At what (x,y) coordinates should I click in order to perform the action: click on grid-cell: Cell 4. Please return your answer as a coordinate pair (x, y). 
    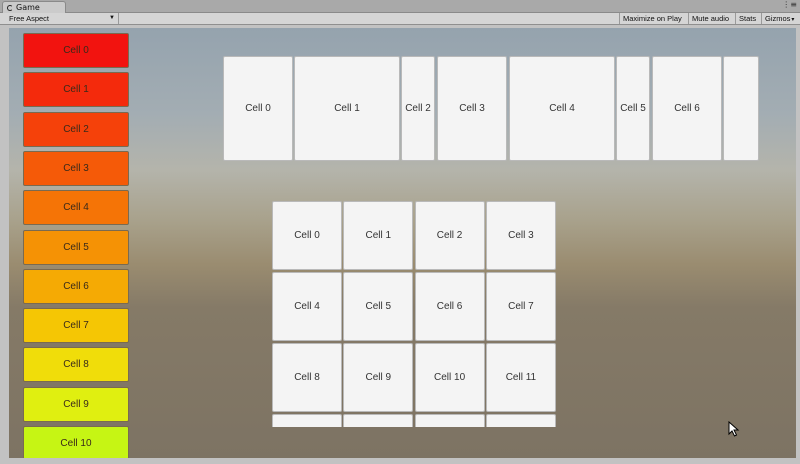
    Looking at the image, I should click on (307, 306).